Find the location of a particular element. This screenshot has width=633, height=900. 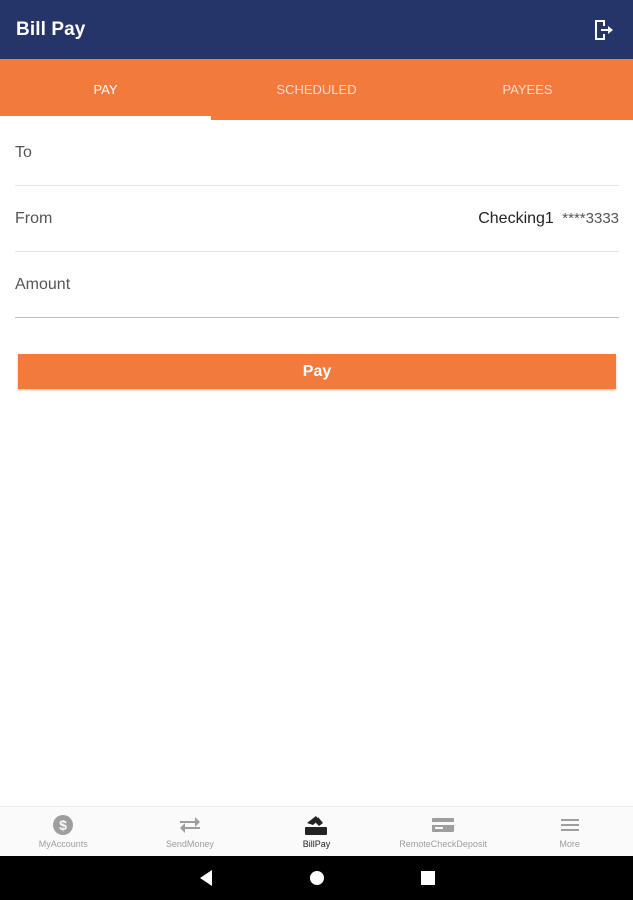

from-field: From Checking1 ****3333 is located at coordinates (317, 219).